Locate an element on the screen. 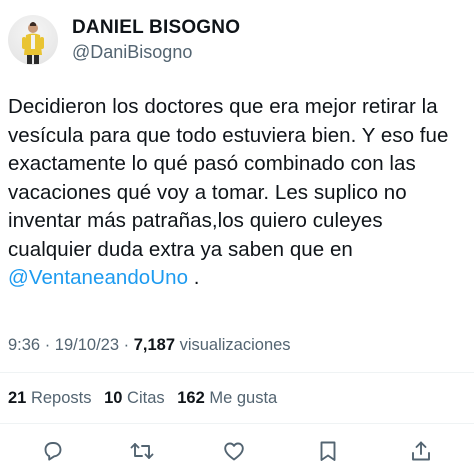 This screenshot has width=474, height=474. reply-icon is located at coordinates (53, 451).